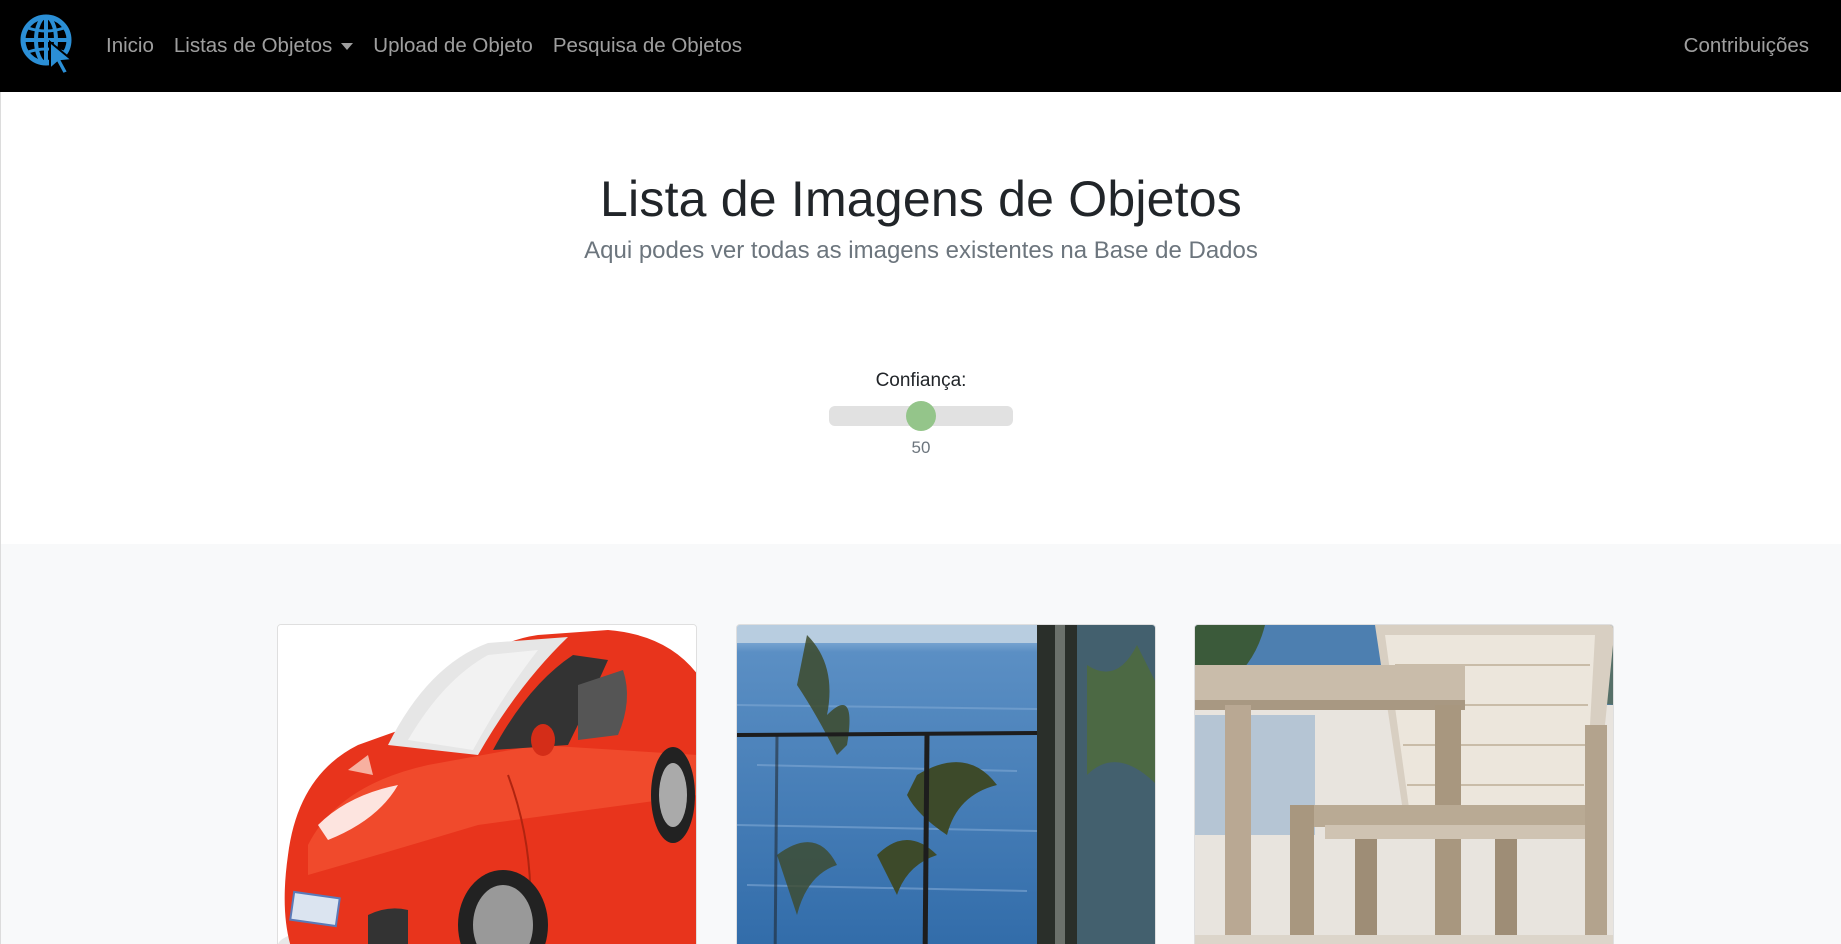  What do you see at coordinates (921, 447) in the screenshot?
I see `confidence-value: 50` at bounding box center [921, 447].